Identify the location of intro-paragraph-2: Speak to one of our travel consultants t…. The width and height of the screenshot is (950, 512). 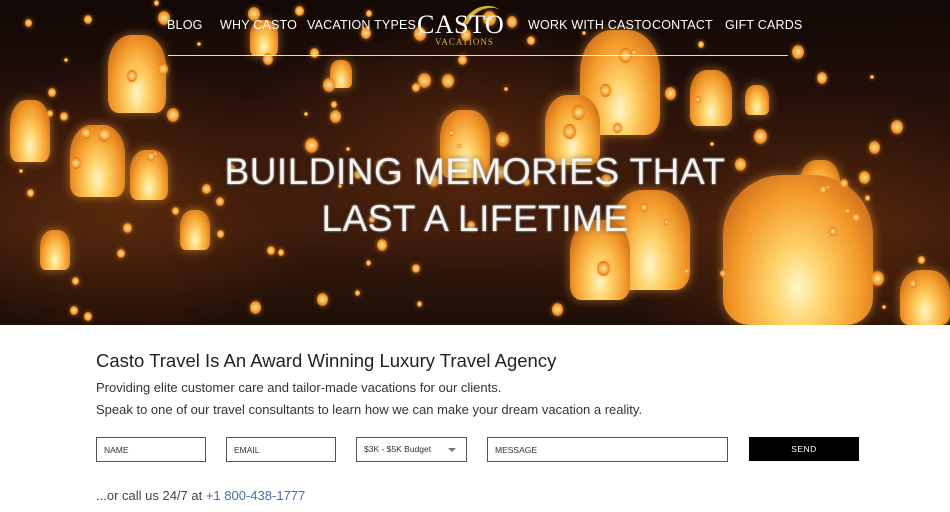
(369, 409).